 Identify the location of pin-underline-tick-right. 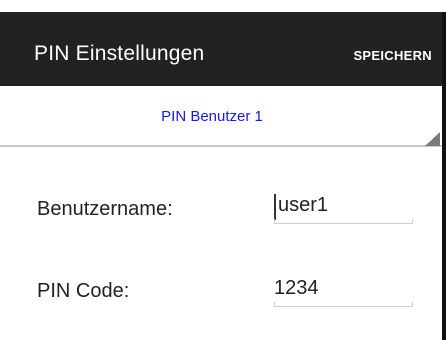
(412, 304).